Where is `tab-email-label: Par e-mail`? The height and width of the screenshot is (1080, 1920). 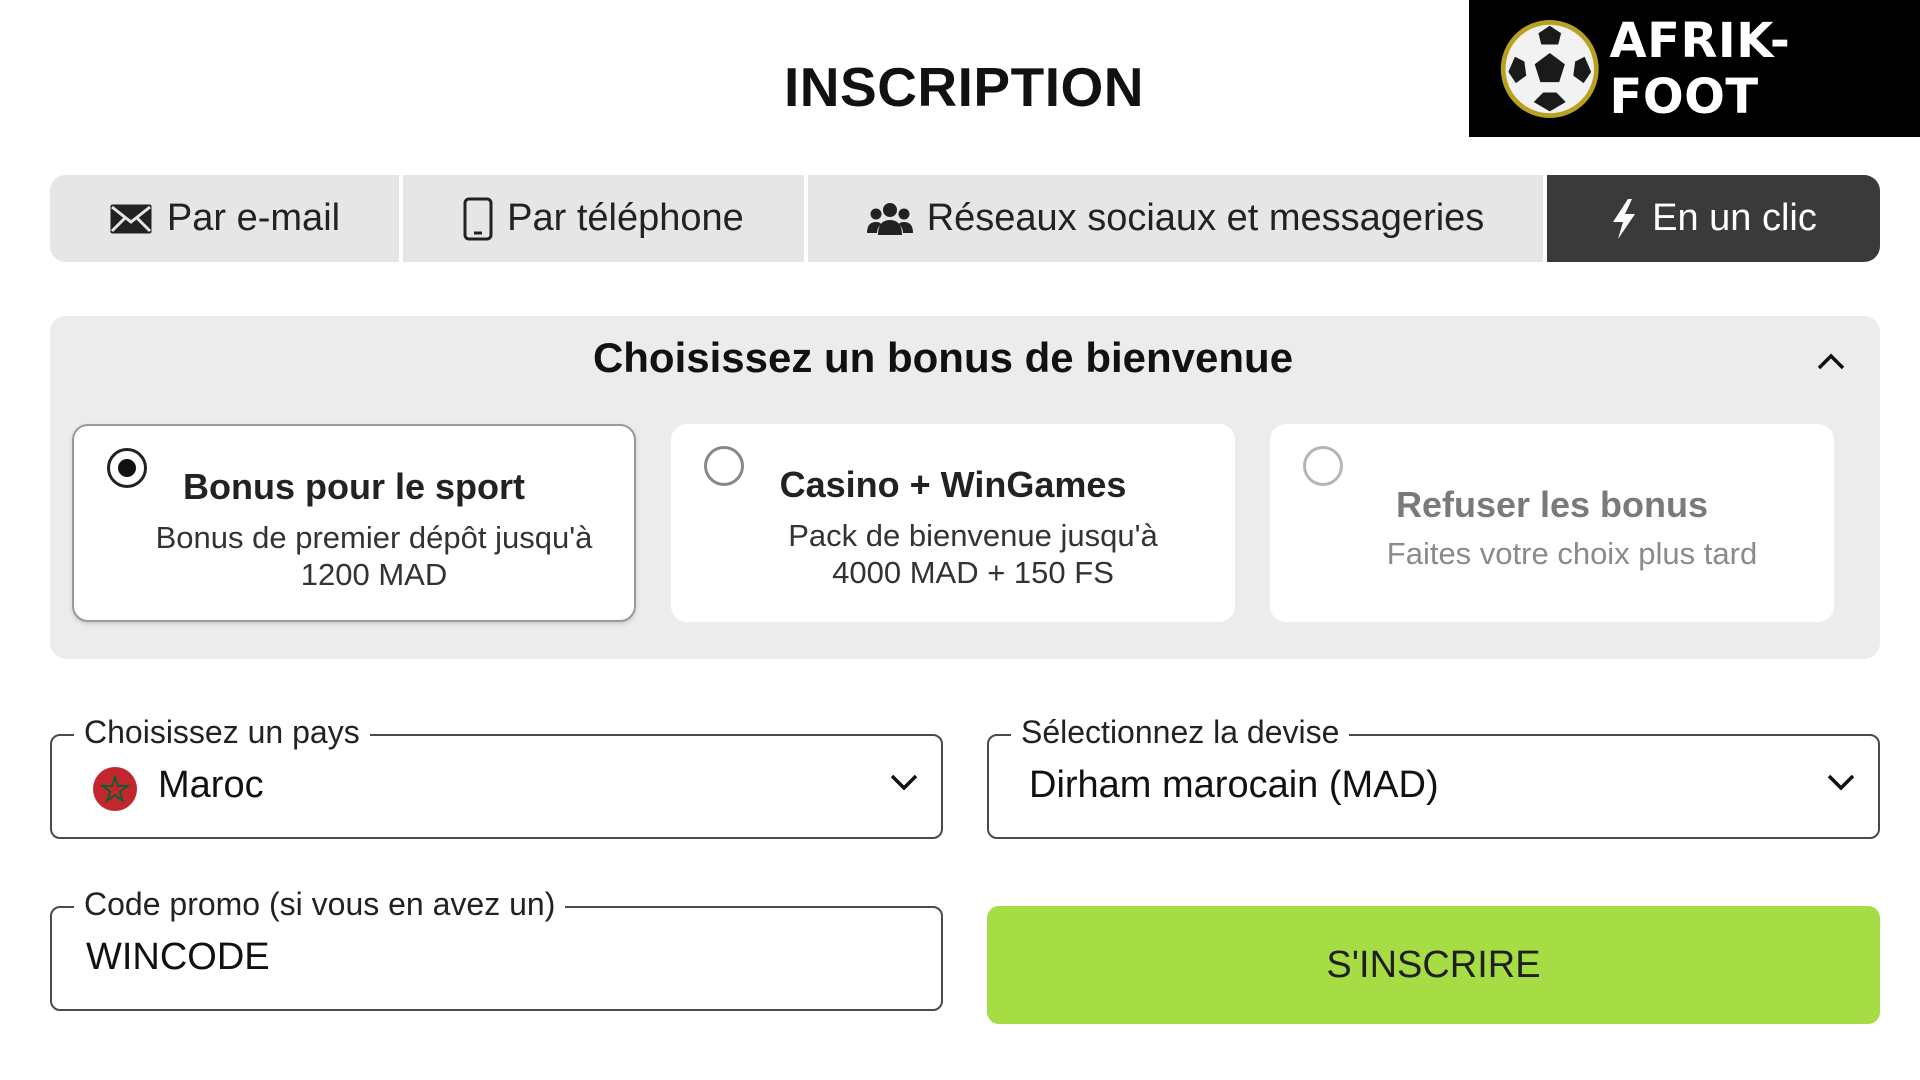
tab-email-label: Par e-mail is located at coordinates (253, 218).